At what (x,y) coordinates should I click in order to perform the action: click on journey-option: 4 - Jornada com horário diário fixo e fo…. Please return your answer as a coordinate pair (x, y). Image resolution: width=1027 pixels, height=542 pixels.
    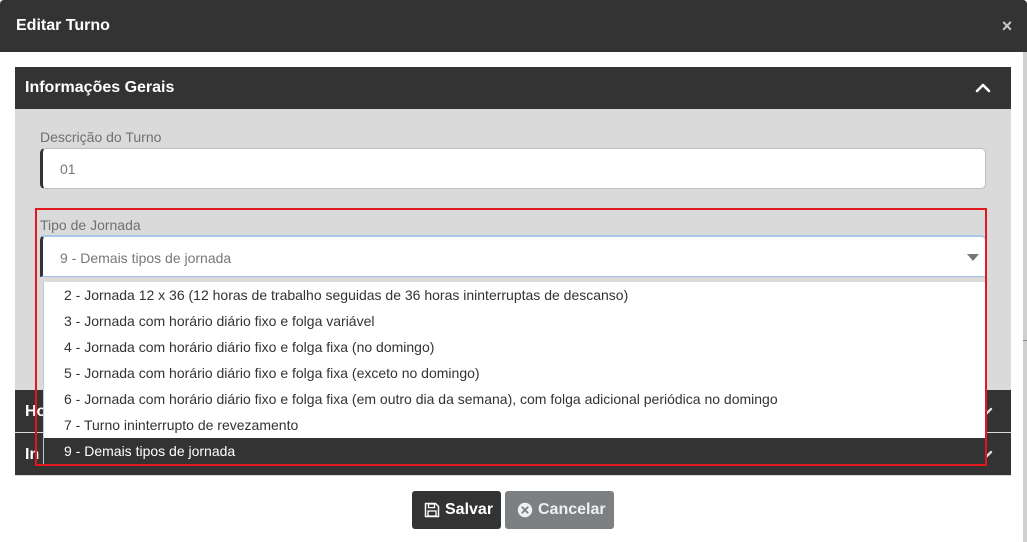
    Looking at the image, I should click on (514, 347).